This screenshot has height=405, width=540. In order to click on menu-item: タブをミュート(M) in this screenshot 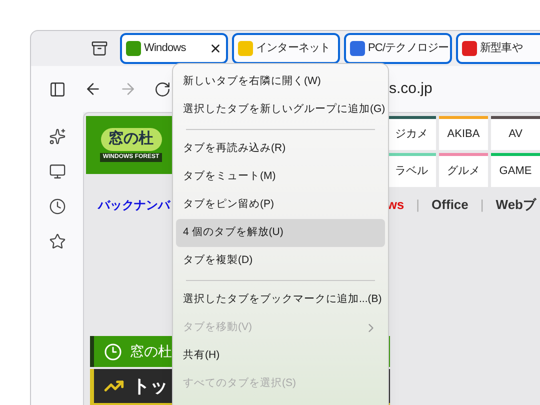, I will do `click(280, 177)`.